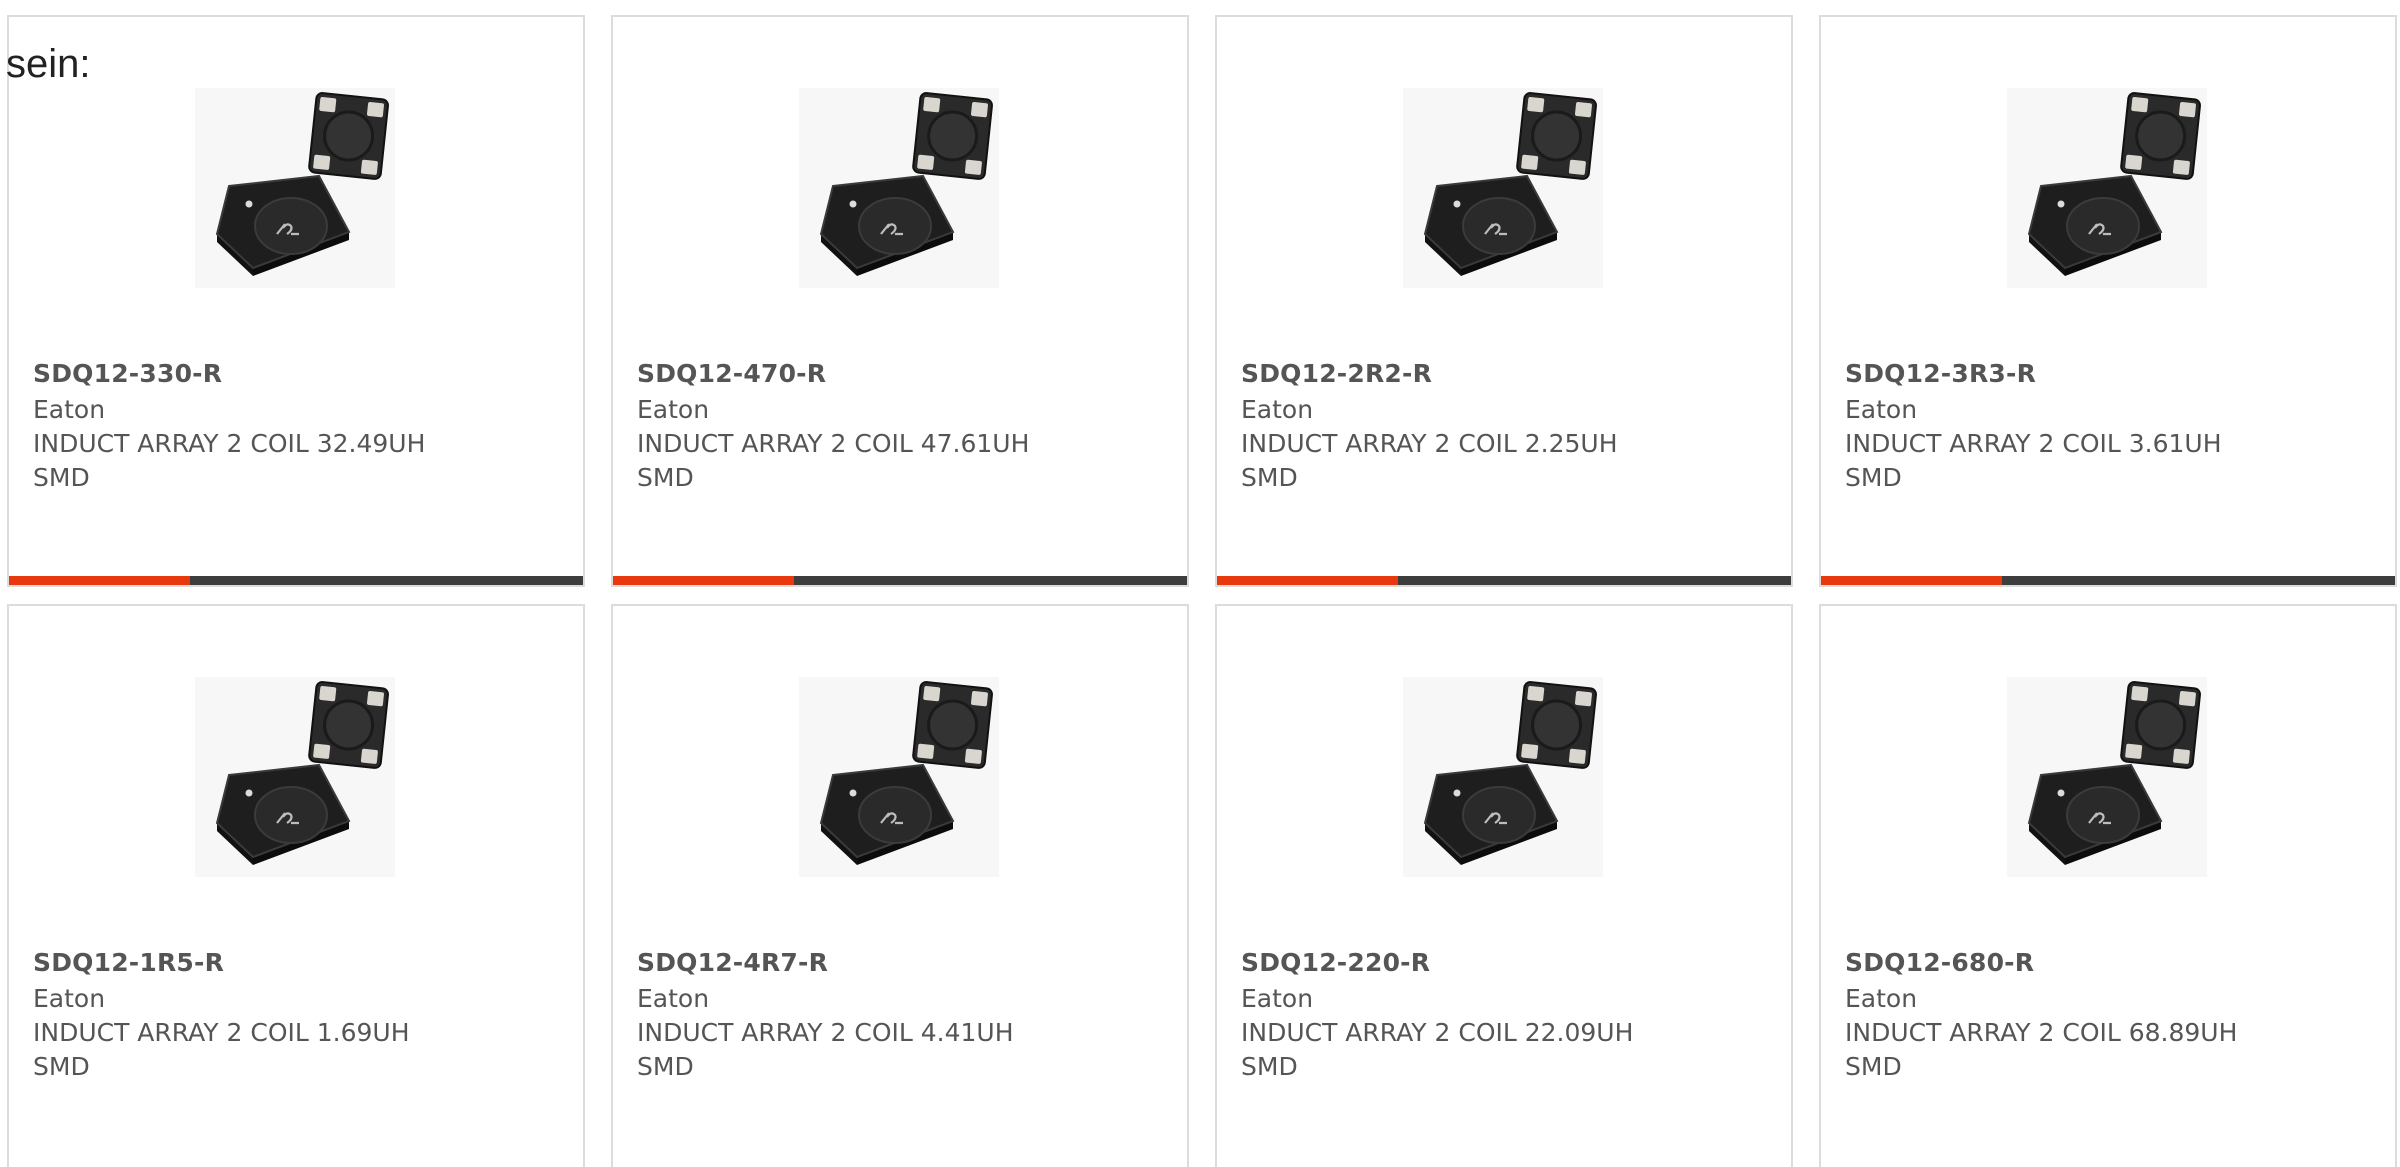 The image size is (2400, 1167). What do you see at coordinates (1940, 373) in the screenshot?
I see `part-number: SDQ12-3R3-R` at bounding box center [1940, 373].